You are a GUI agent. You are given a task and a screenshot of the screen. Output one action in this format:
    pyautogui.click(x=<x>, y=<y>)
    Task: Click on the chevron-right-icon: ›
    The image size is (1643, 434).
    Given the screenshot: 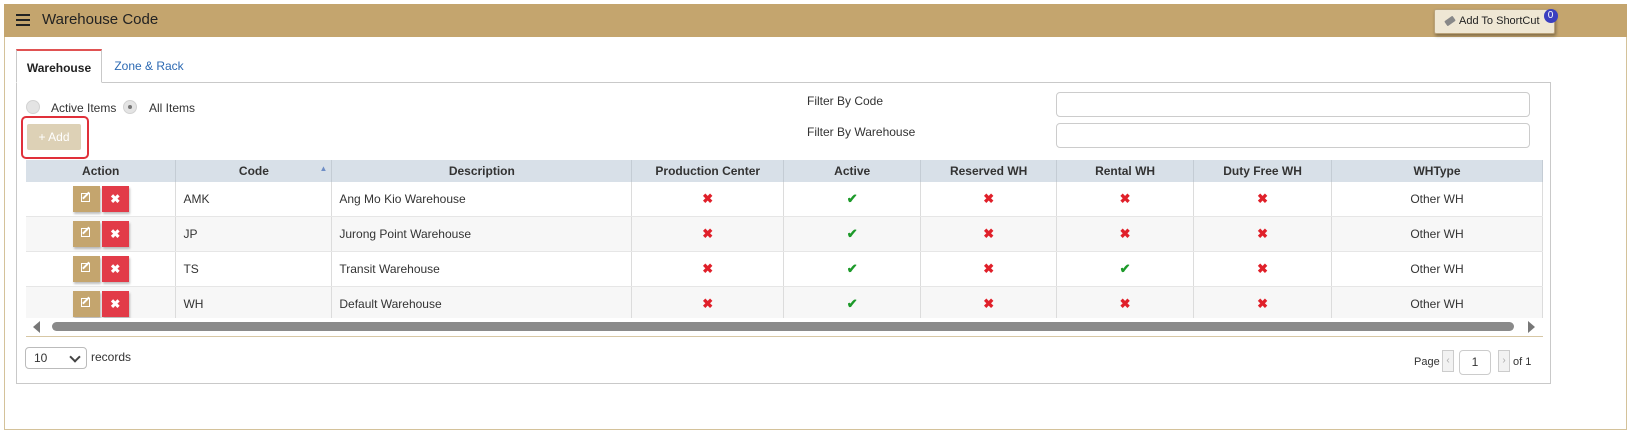 What is the action you would take?
    pyautogui.click(x=1504, y=360)
    